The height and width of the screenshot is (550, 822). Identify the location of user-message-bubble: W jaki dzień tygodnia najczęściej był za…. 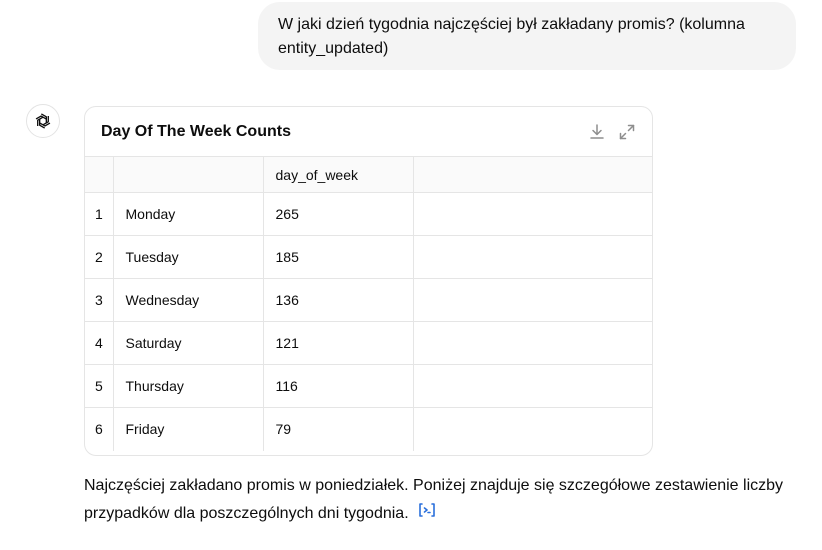
(527, 36).